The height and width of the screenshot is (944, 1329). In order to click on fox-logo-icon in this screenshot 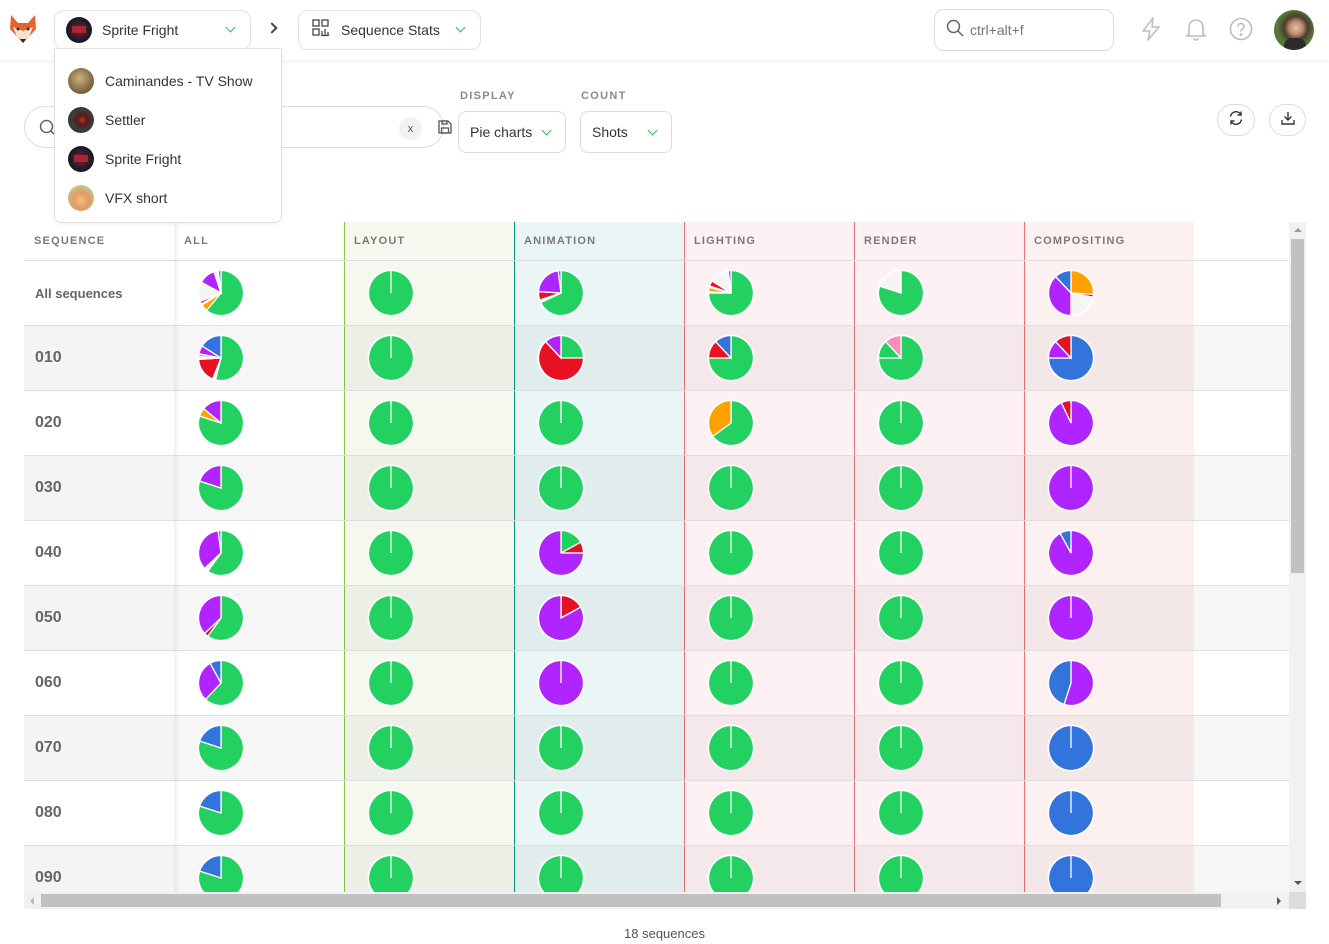, I will do `click(23, 29)`.